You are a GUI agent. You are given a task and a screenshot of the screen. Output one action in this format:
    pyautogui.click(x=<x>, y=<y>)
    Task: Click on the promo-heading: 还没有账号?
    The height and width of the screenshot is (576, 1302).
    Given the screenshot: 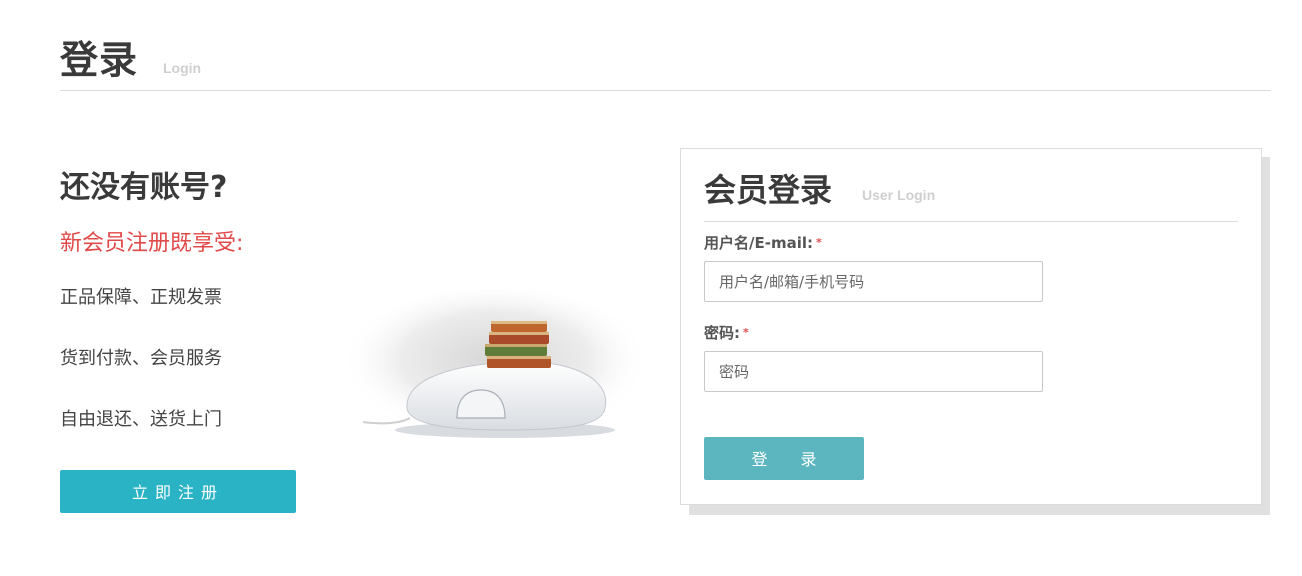 What is the action you would take?
    pyautogui.click(x=144, y=187)
    